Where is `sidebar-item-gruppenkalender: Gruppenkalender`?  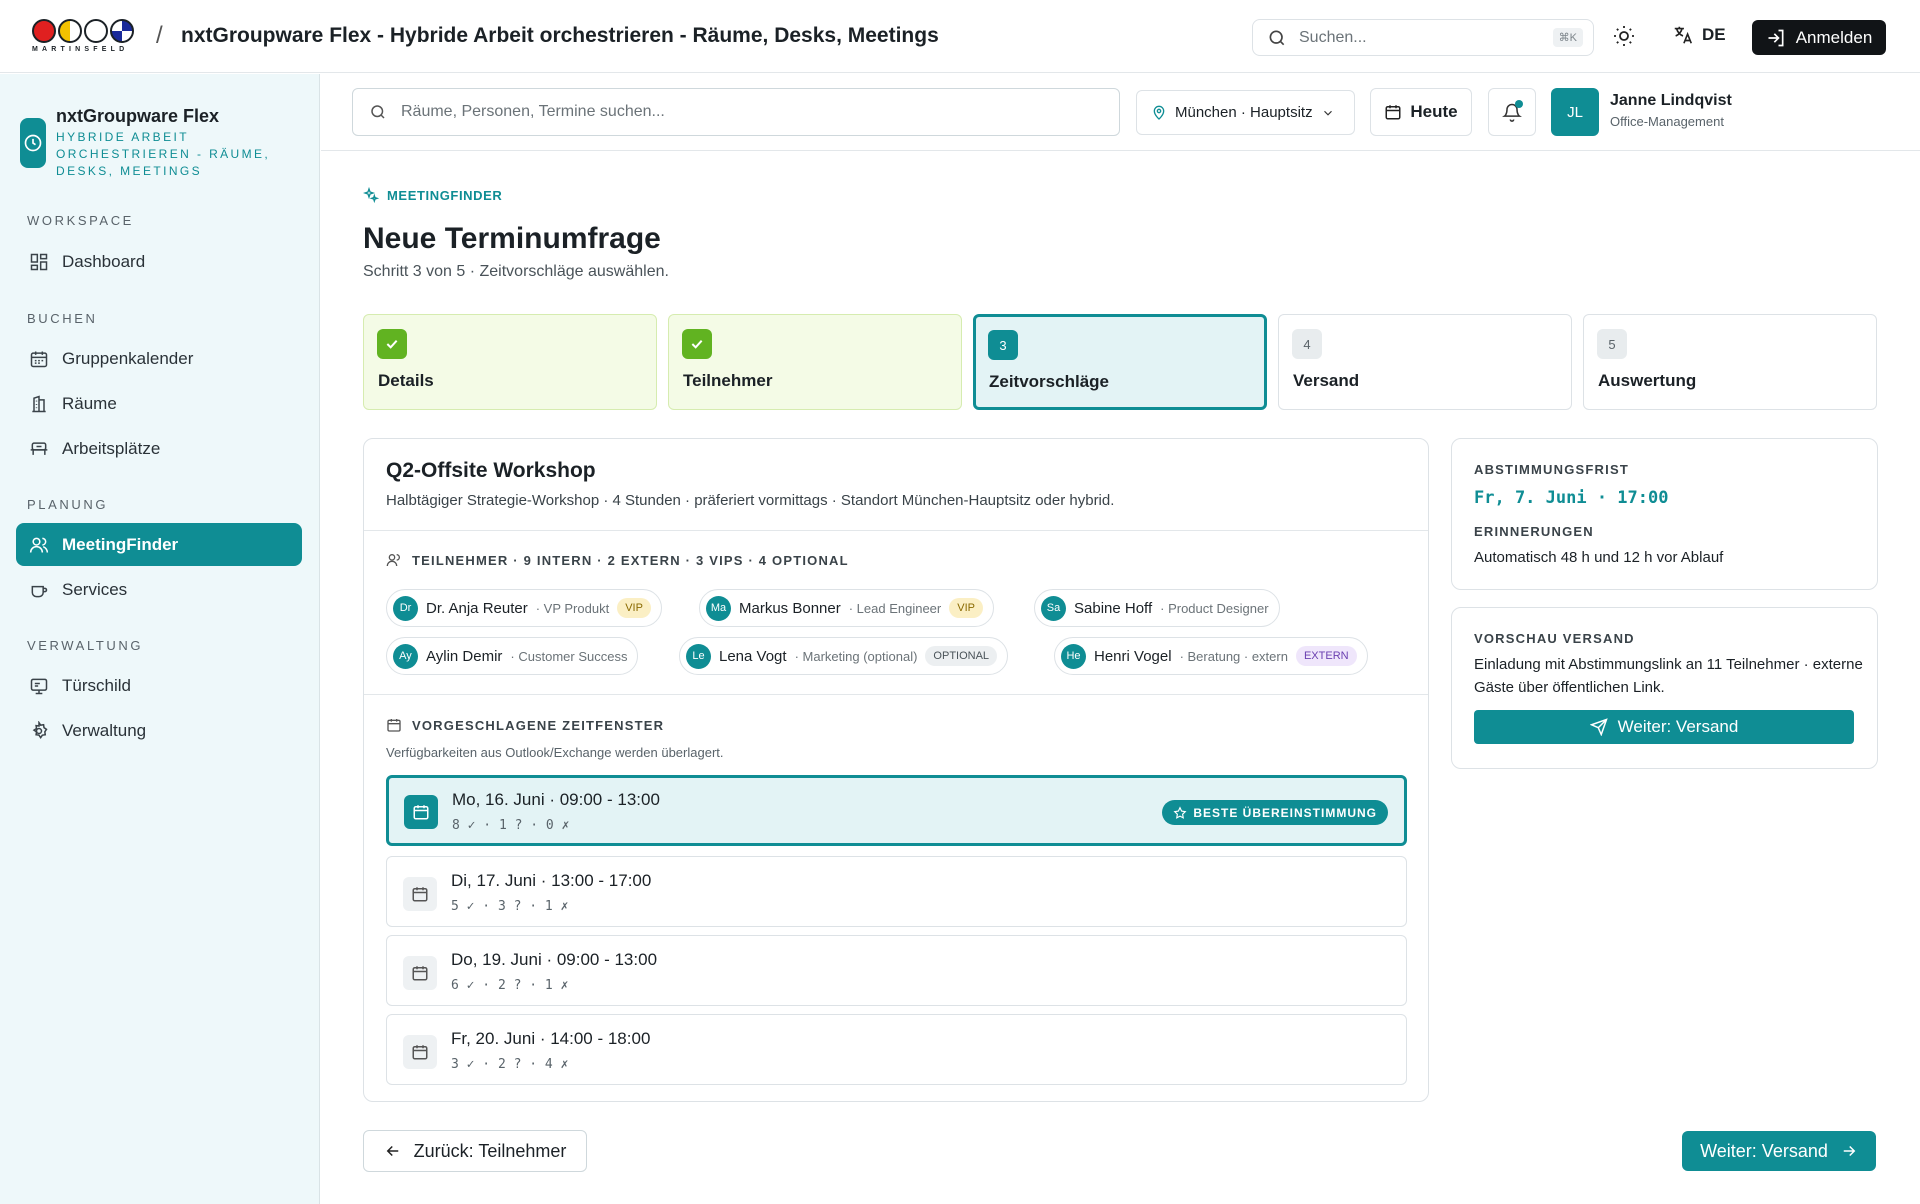 sidebar-item-gruppenkalender: Gruppenkalender is located at coordinates (159, 358).